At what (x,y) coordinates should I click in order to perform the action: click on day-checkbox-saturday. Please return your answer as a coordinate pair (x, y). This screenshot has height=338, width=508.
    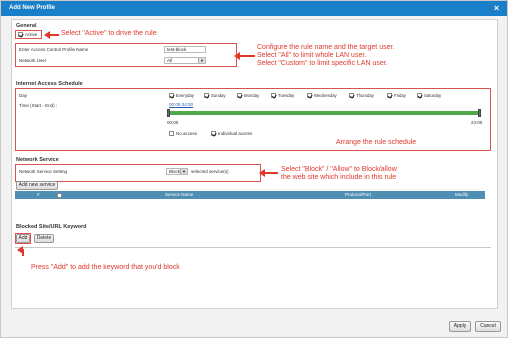
    Looking at the image, I should click on (419, 95).